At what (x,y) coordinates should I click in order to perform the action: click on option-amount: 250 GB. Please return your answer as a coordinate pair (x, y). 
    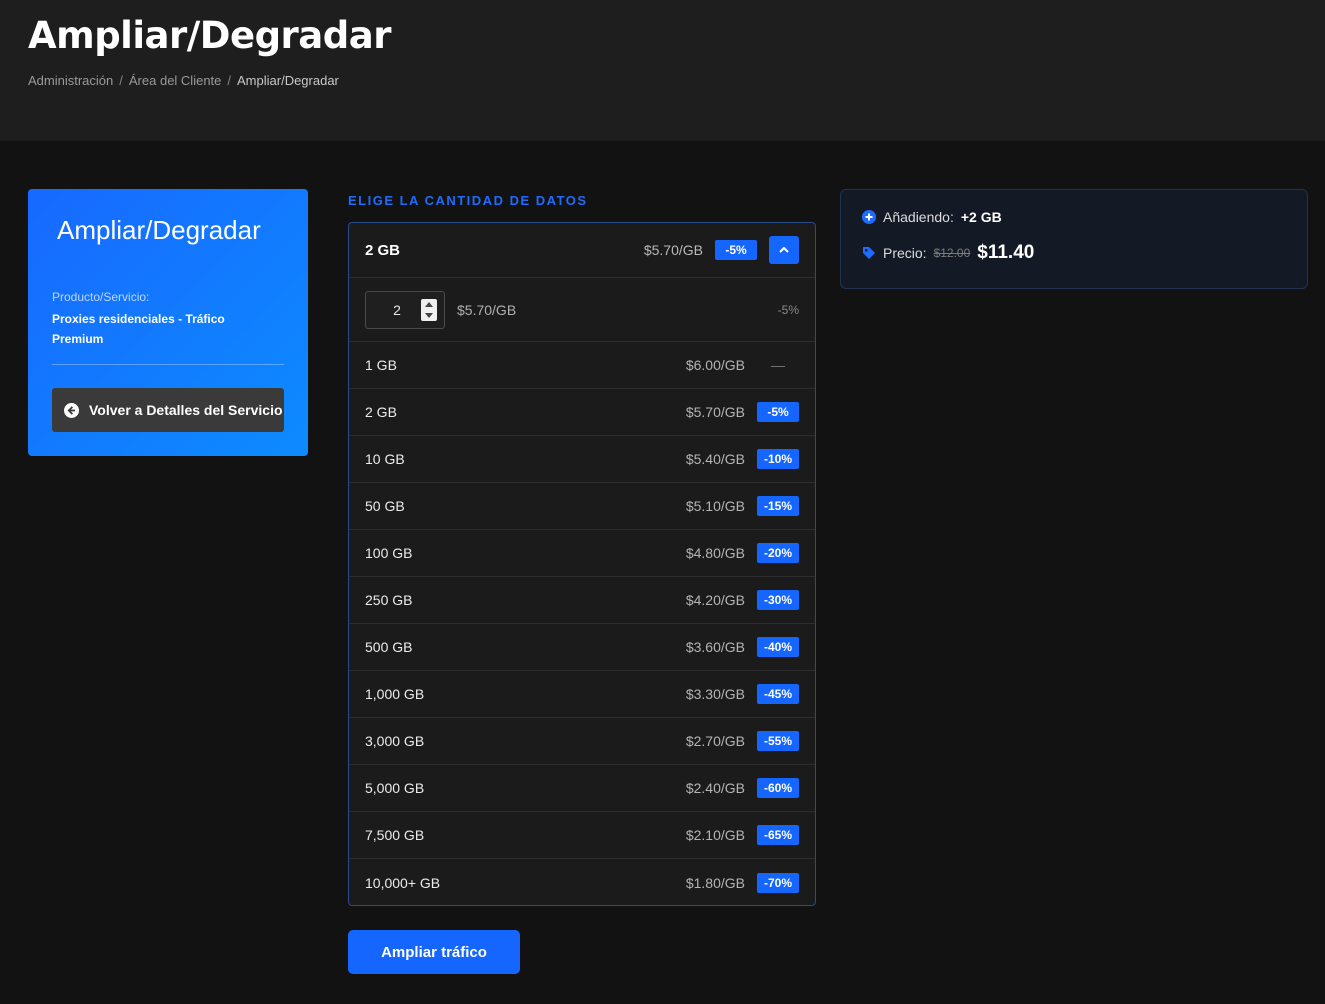
    Looking at the image, I should click on (389, 600).